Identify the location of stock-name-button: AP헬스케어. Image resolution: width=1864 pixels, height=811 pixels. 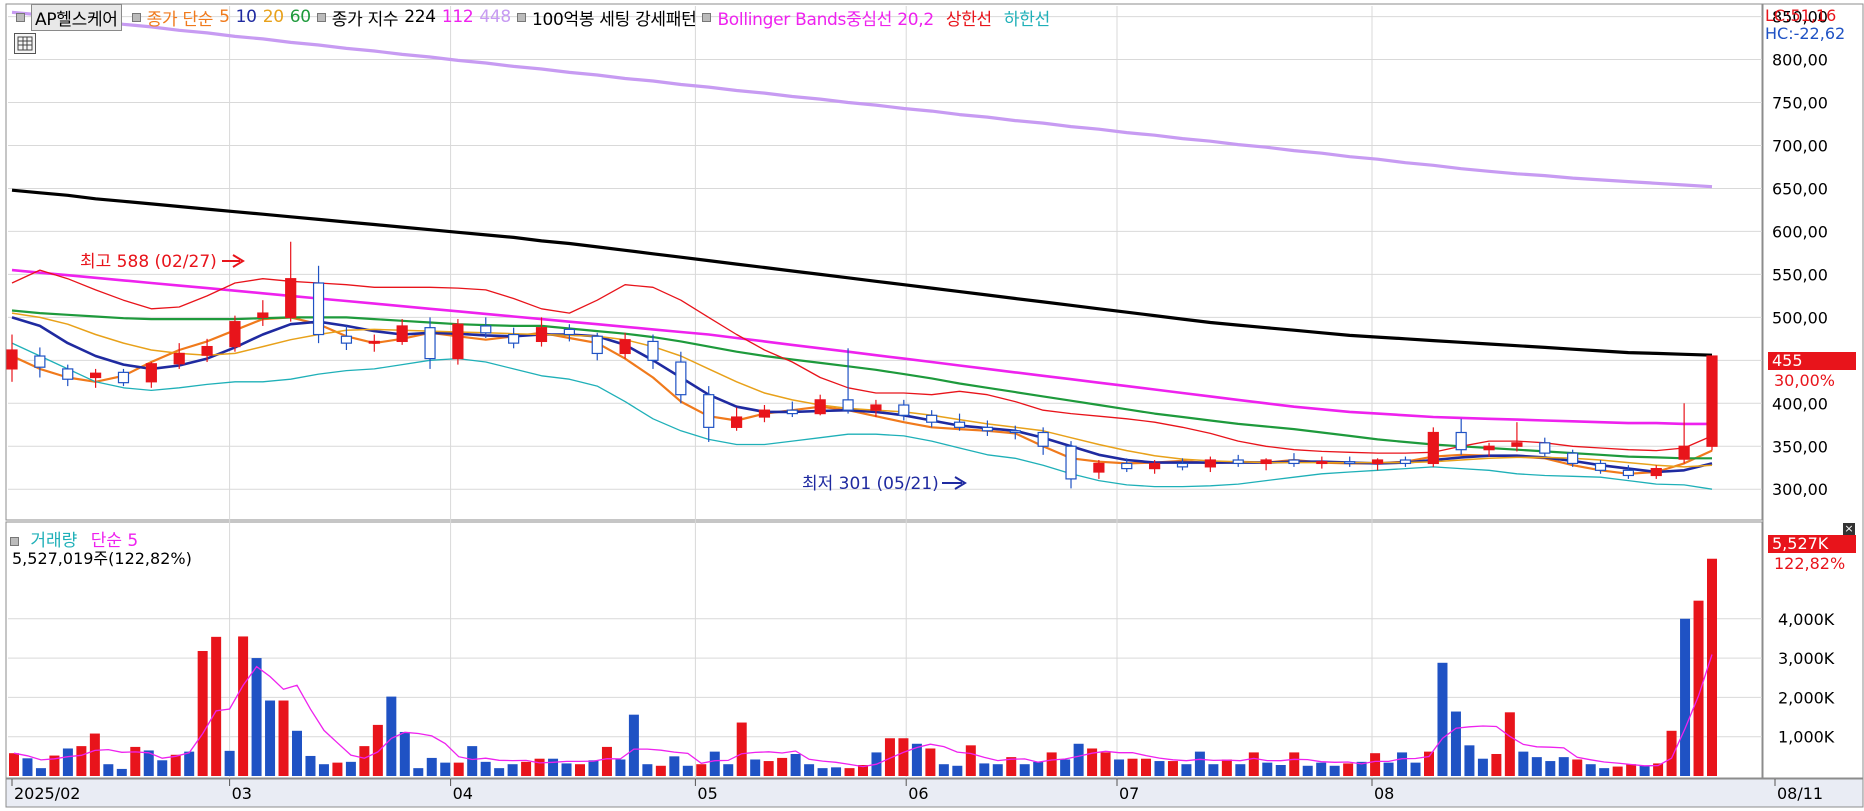
(76, 17).